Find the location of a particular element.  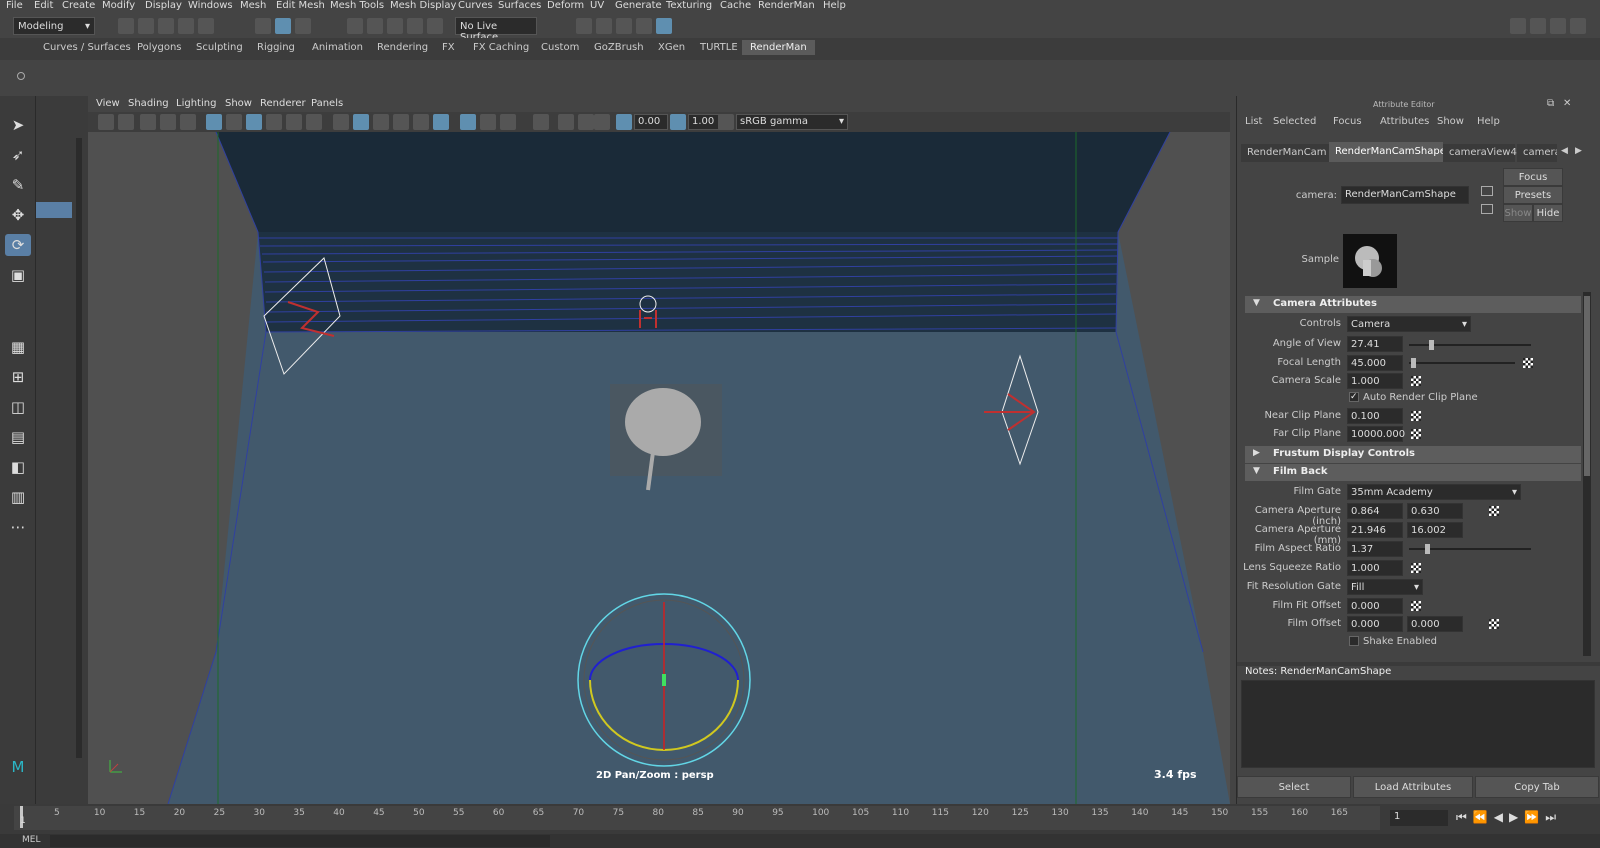

menu-mesh-tools: Mesh Tools is located at coordinates (357, 5).